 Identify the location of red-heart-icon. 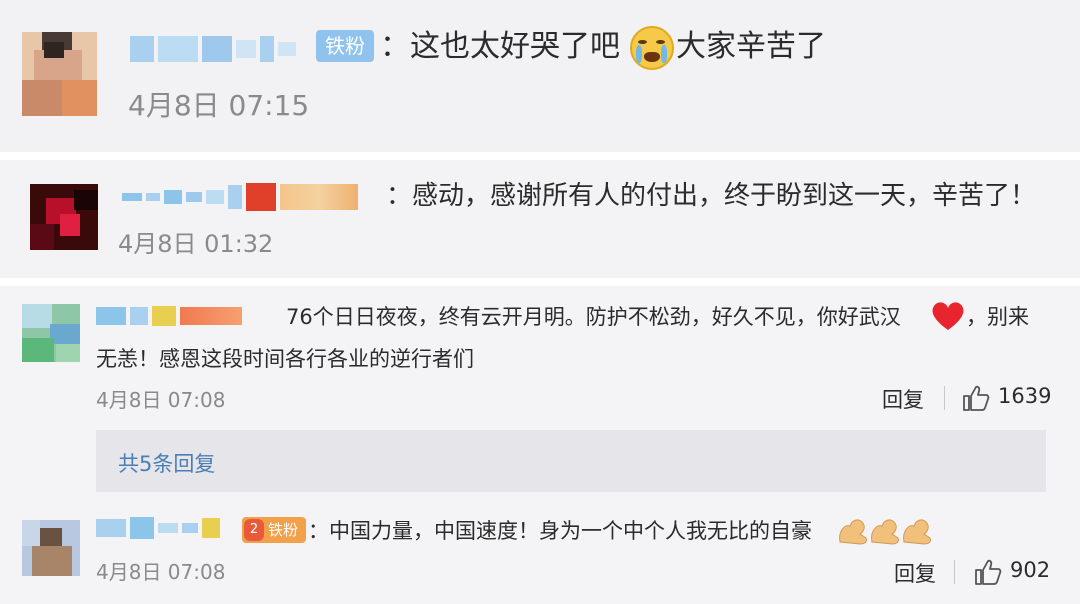
(948, 316).